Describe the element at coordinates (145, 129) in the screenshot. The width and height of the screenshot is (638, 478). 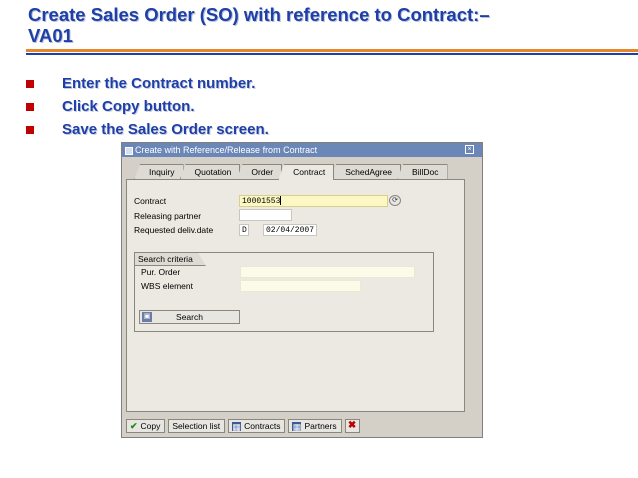
I see `bullet-item: Save the Sales Order screen.` at that location.